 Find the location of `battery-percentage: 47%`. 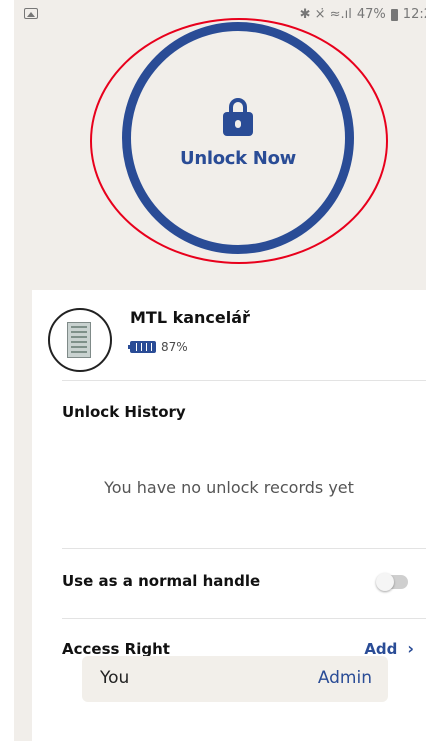

battery-percentage: 47% is located at coordinates (371, 14).